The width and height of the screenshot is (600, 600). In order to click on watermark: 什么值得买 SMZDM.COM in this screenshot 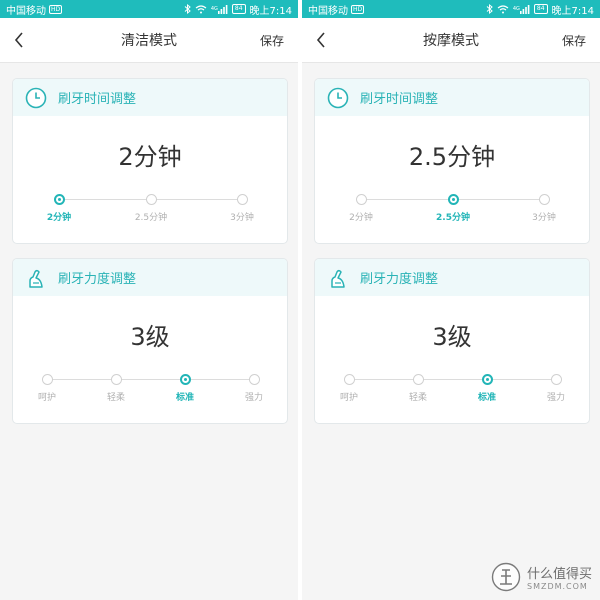, I will do `click(541, 577)`.